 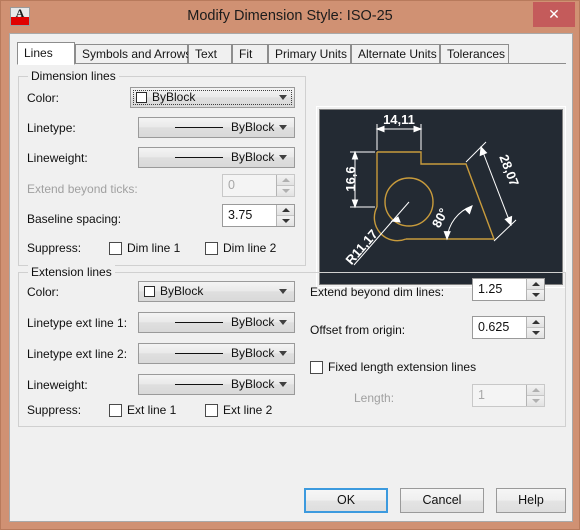 I want to click on ext-color-label: Color:, so click(x=43, y=292).